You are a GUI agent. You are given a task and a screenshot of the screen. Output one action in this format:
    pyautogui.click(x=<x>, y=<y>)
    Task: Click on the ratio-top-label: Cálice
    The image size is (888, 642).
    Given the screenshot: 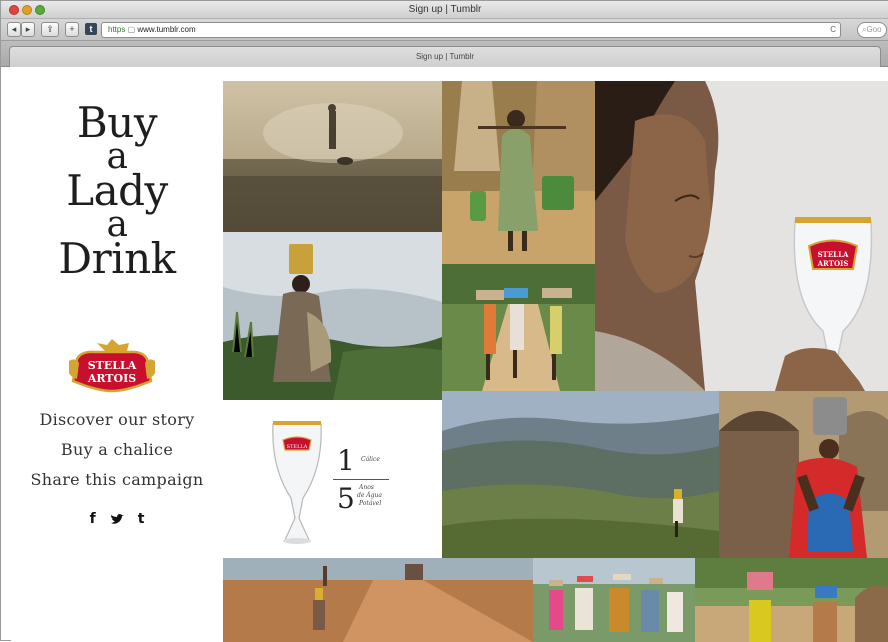 What is the action you would take?
    pyautogui.click(x=370, y=459)
    